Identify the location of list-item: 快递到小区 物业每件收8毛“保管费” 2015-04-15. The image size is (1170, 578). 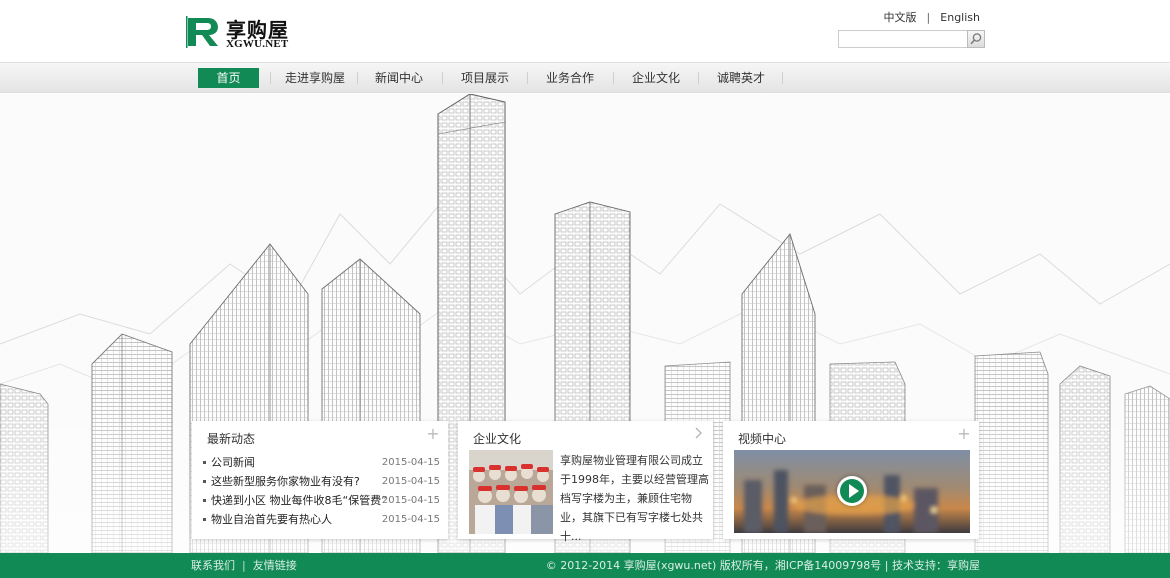
(321, 500).